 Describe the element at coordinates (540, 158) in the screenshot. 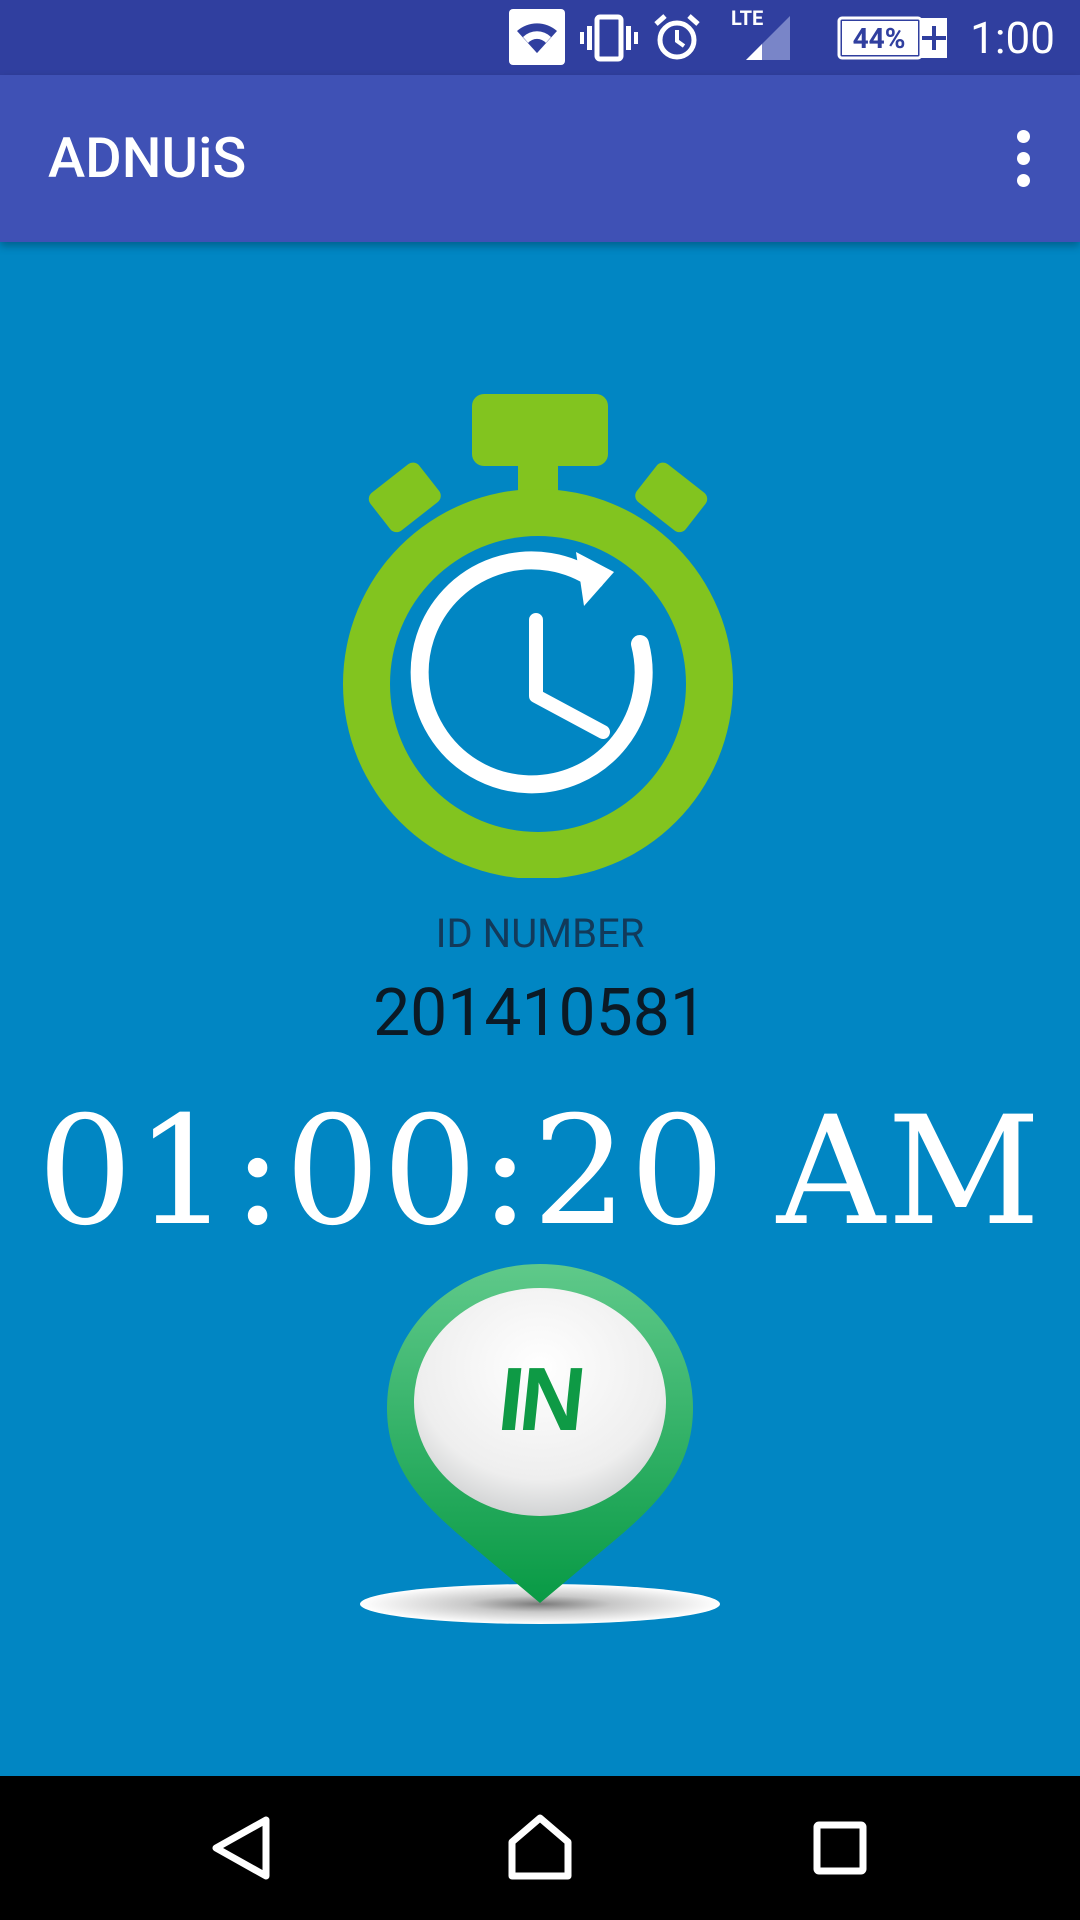

I see `app-bar: ADNUiS` at that location.